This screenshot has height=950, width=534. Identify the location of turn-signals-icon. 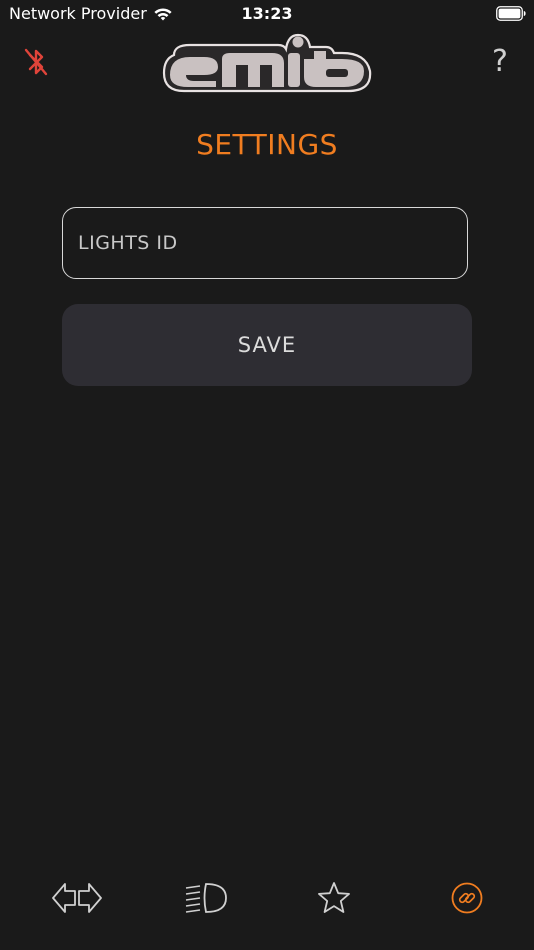
(77, 898).